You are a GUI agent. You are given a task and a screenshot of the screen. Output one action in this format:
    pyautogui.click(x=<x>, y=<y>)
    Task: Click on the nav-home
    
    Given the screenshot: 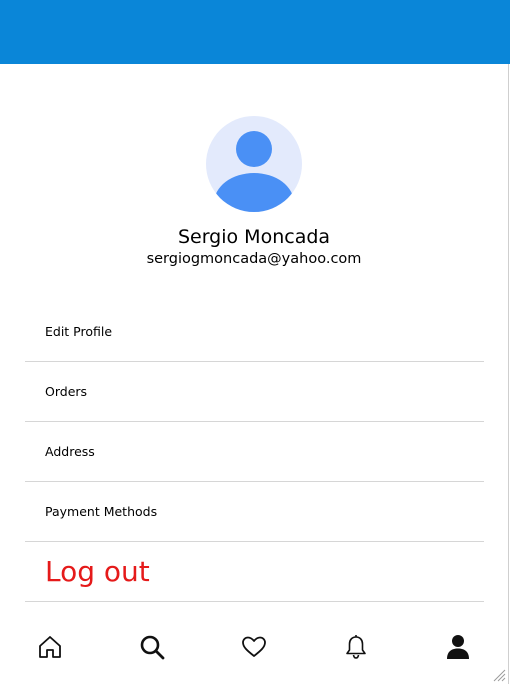 What is the action you would take?
    pyautogui.click(x=50, y=647)
    